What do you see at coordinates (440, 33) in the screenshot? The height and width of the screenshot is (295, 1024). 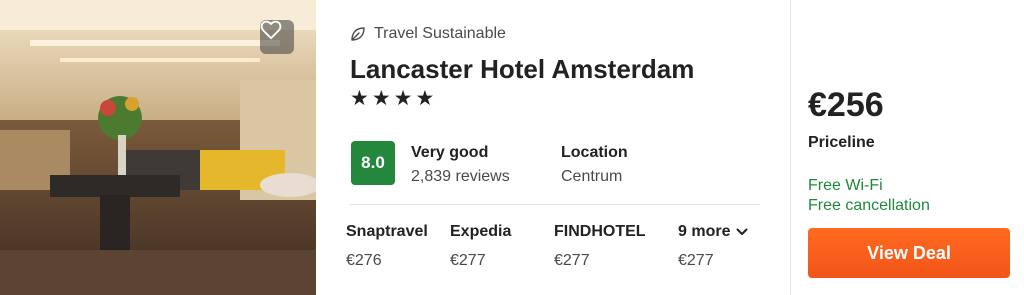 I see `sustainability-label: Travel Sustainable` at bounding box center [440, 33].